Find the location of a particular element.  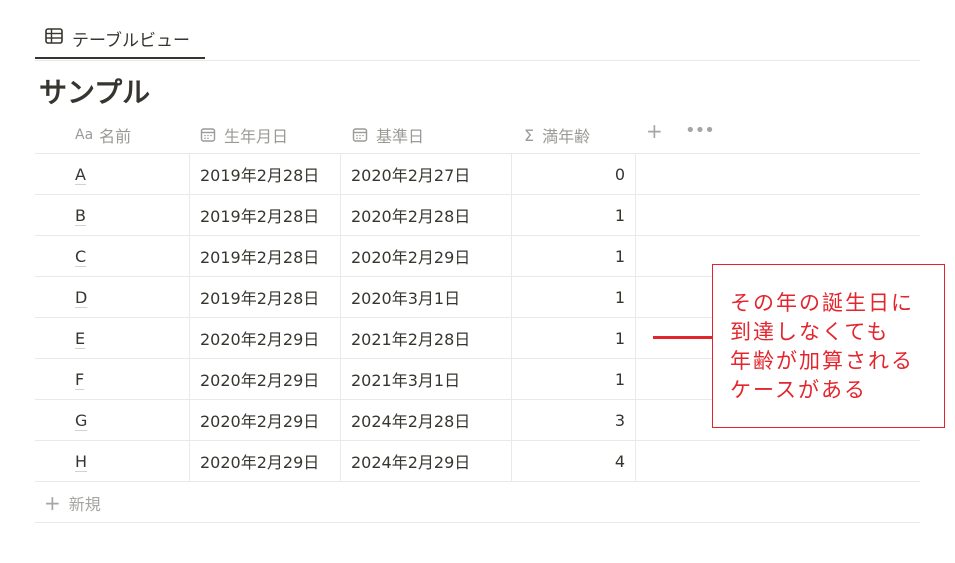

cell-name: G is located at coordinates (112, 420).